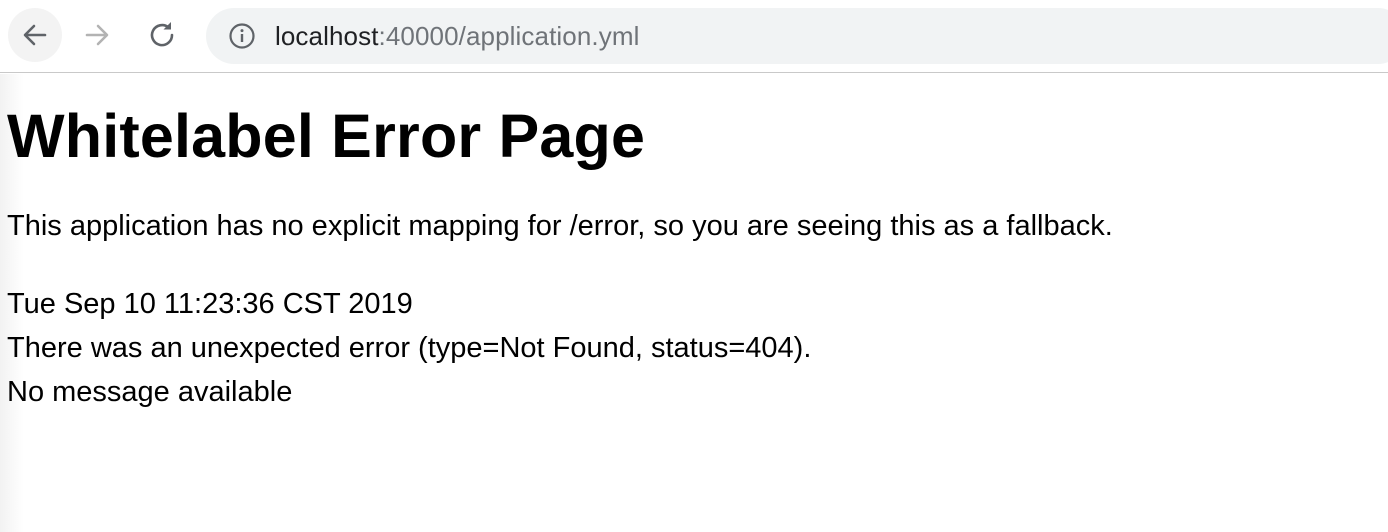  What do you see at coordinates (509, 36) in the screenshot?
I see `url-path: :40000/application.yml` at bounding box center [509, 36].